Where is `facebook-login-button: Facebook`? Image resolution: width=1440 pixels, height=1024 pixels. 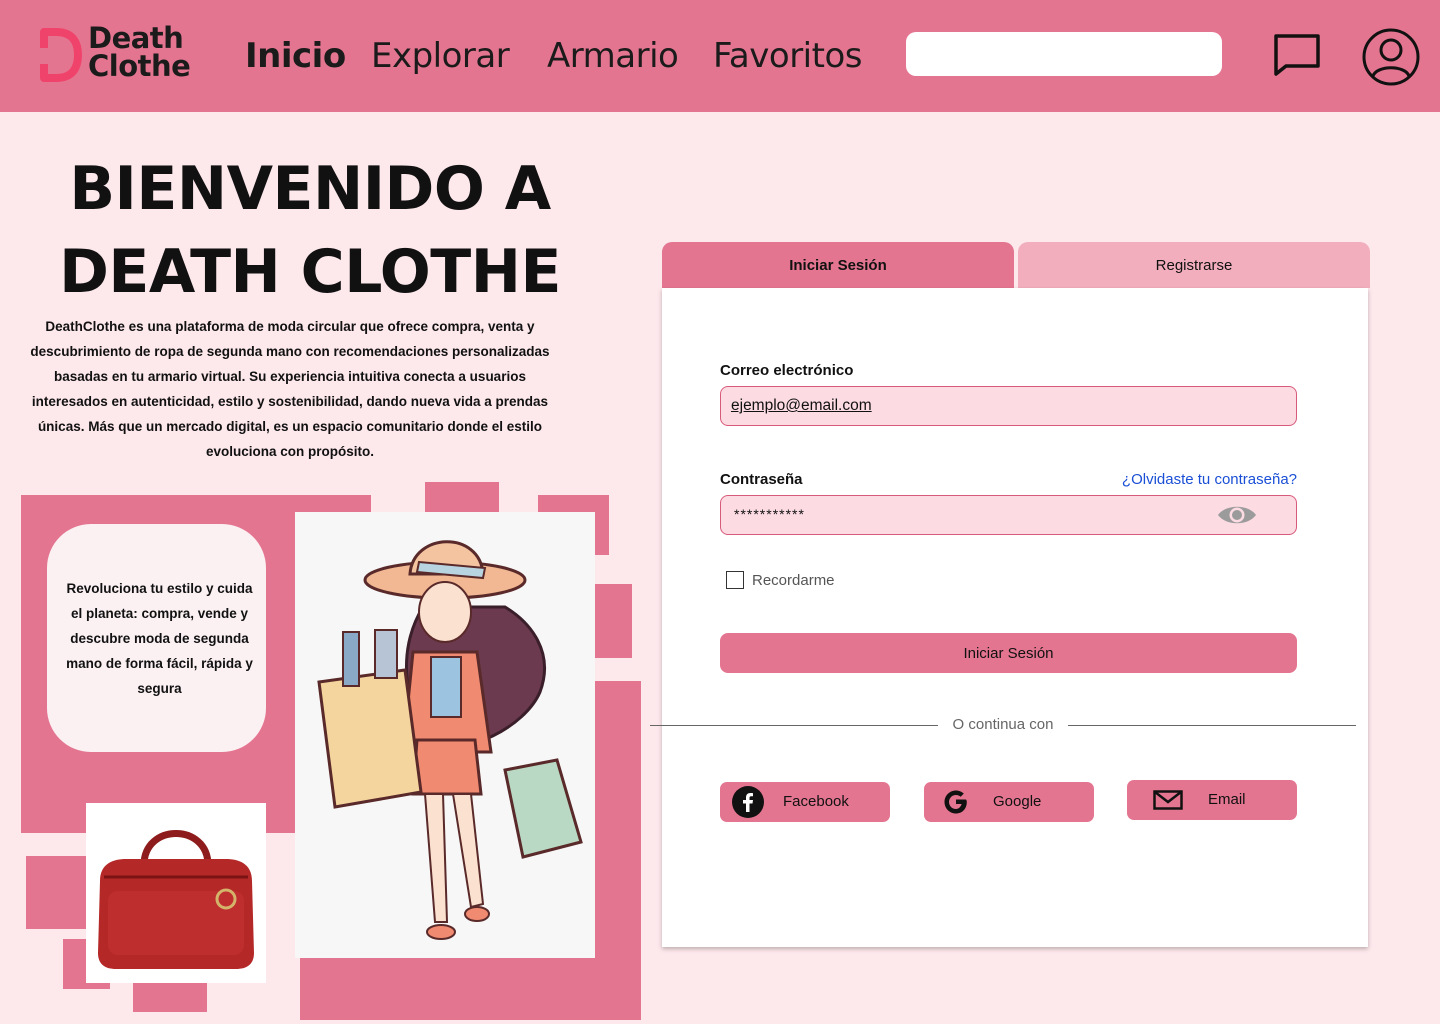
facebook-login-button: Facebook is located at coordinates (805, 802).